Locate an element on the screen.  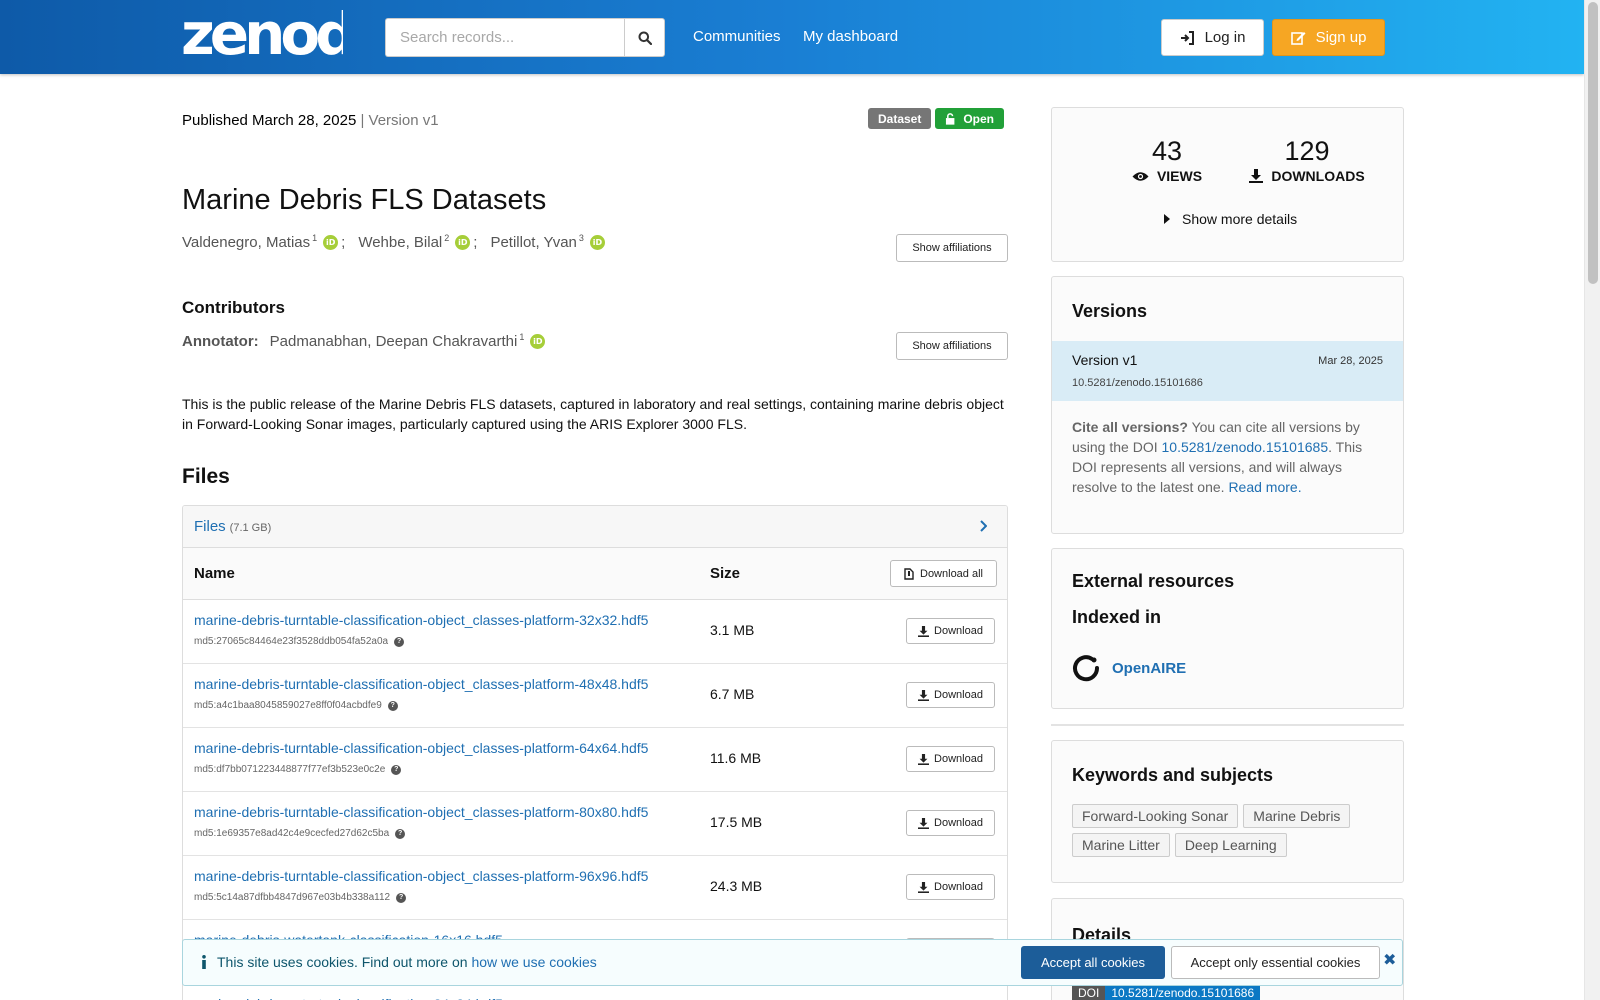
views-stat: 43 VIEWS is located at coordinates (1167, 160).